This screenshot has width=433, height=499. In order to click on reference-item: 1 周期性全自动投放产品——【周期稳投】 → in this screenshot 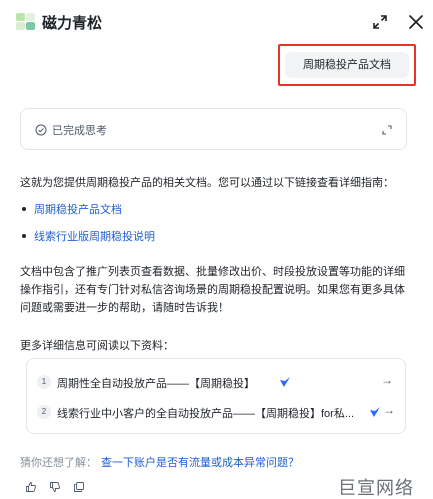, I will do `click(217, 382)`.